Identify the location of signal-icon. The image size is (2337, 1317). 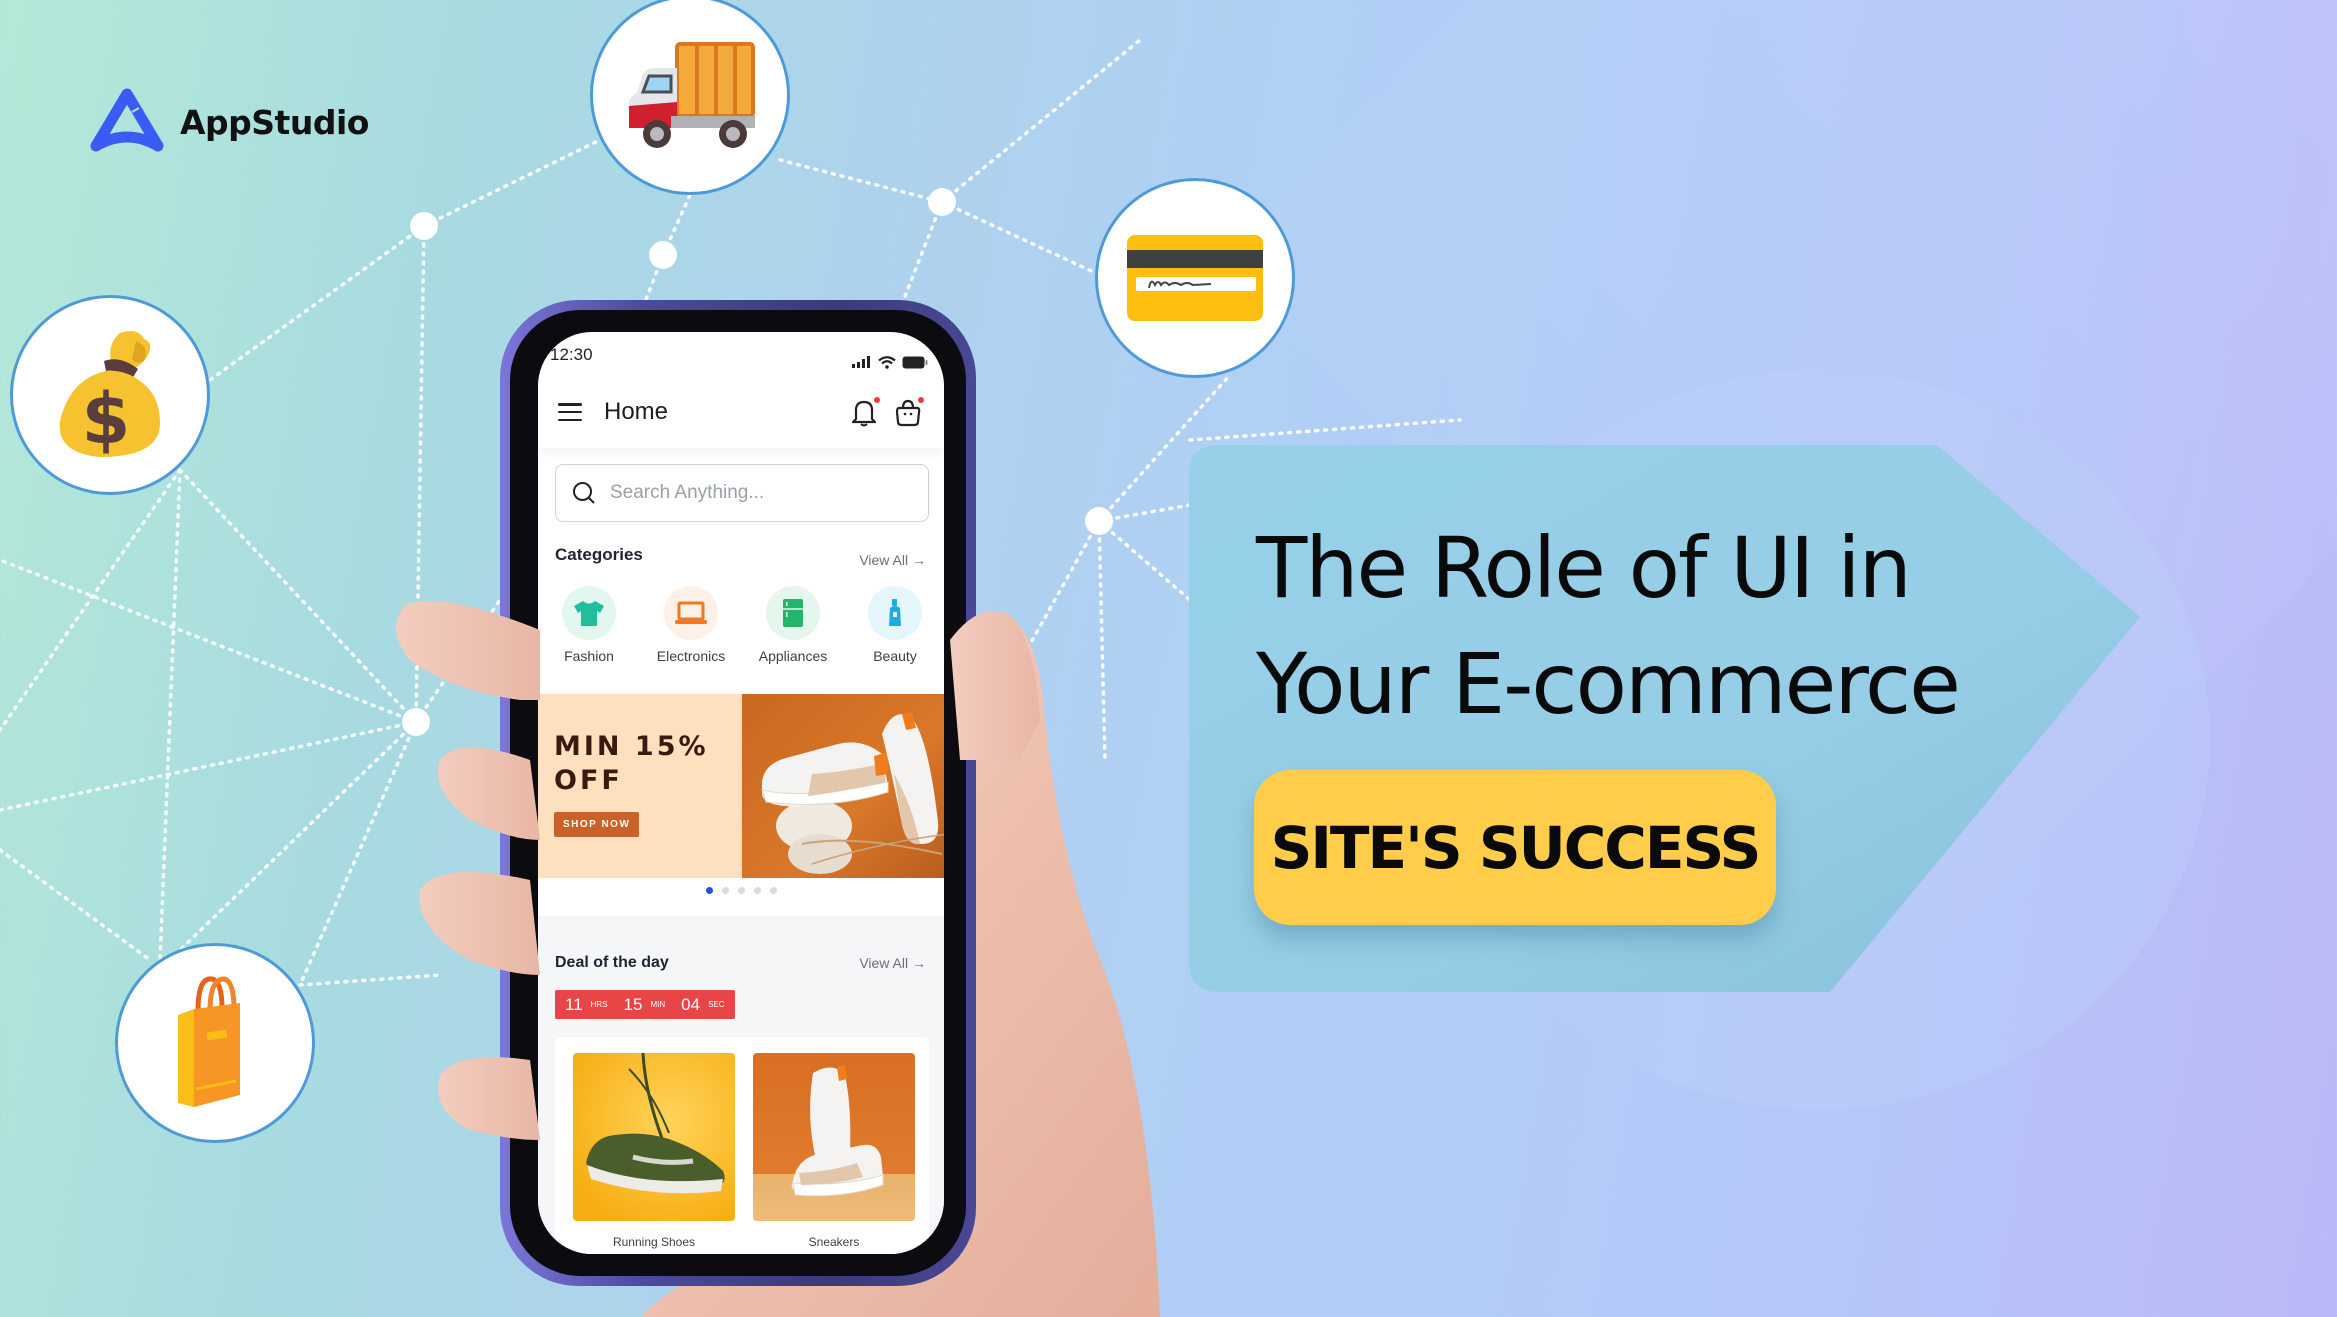
(861, 362).